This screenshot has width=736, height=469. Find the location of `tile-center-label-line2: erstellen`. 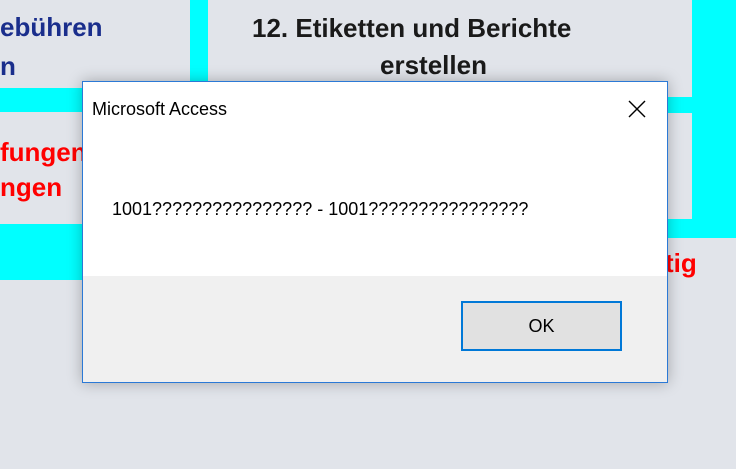

tile-center-label-line2: erstellen is located at coordinates (433, 65).